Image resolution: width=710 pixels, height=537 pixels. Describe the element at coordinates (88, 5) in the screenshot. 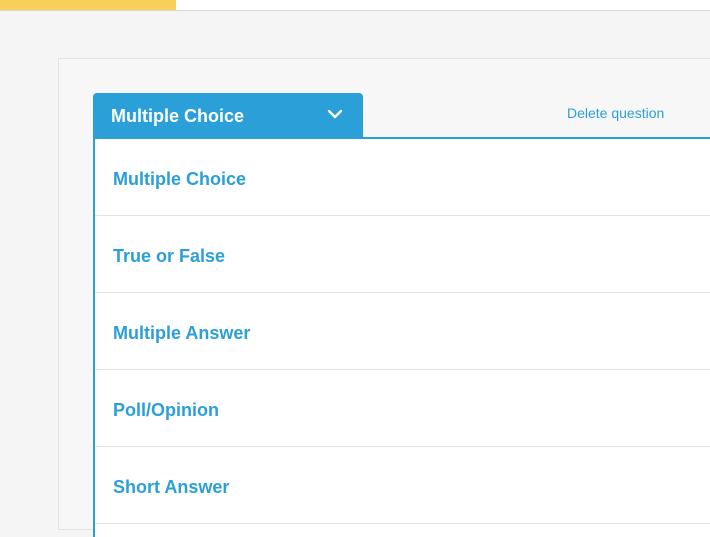

I see `top-bar-accent` at that location.